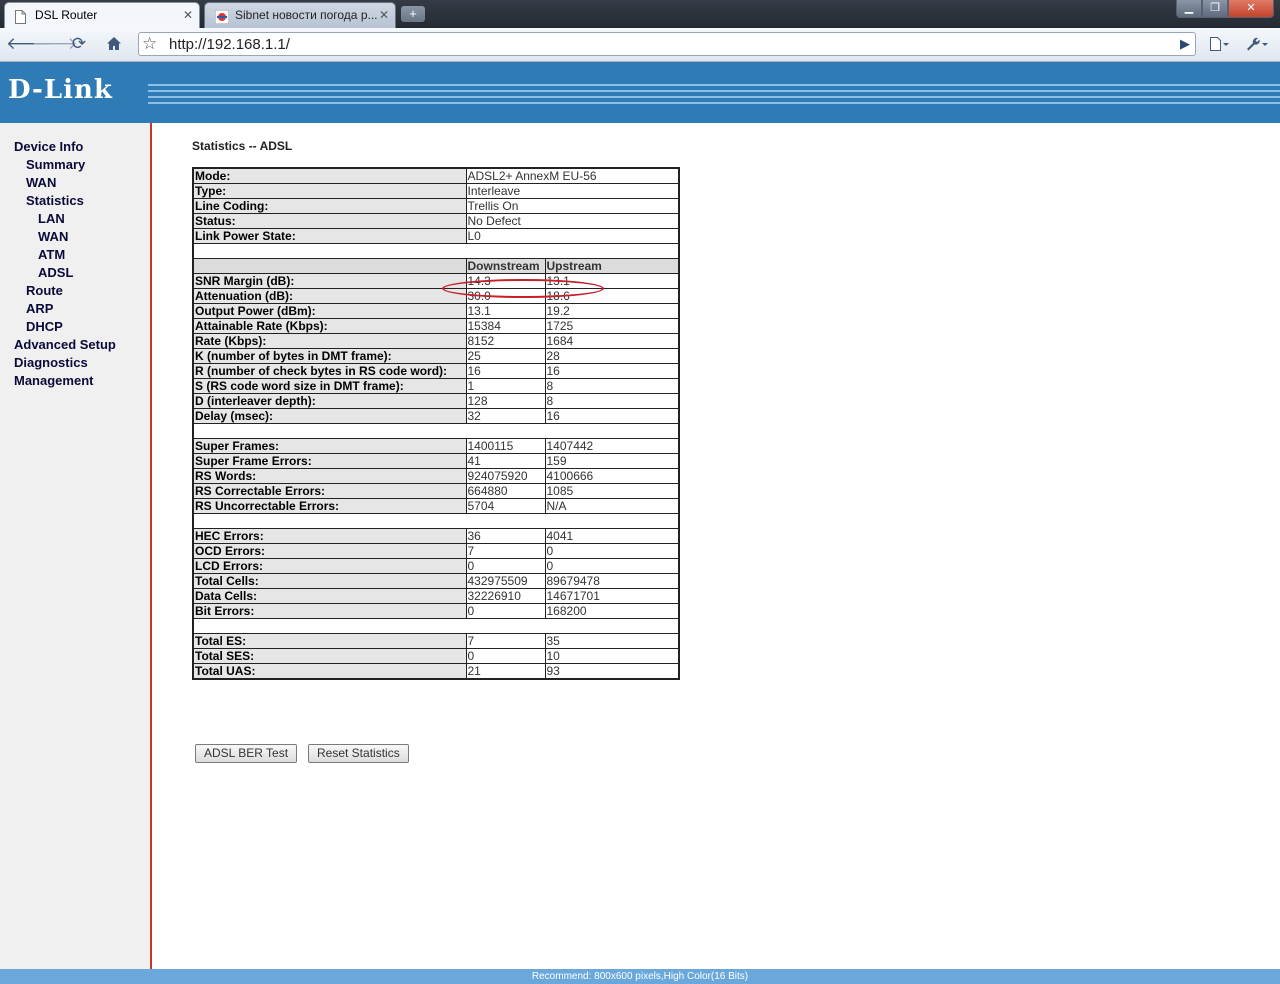 The image size is (1280, 984). Describe the element at coordinates (572, 191) in the screenshot. I see `row-value: Interleave` at that location.